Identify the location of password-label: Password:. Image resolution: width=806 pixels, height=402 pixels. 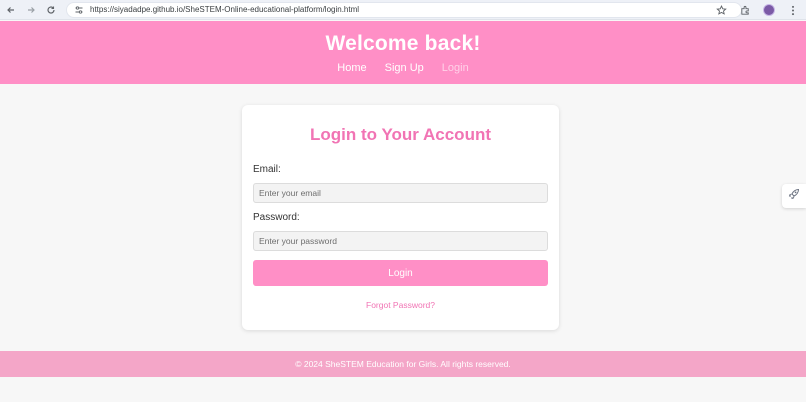
(276, 217).